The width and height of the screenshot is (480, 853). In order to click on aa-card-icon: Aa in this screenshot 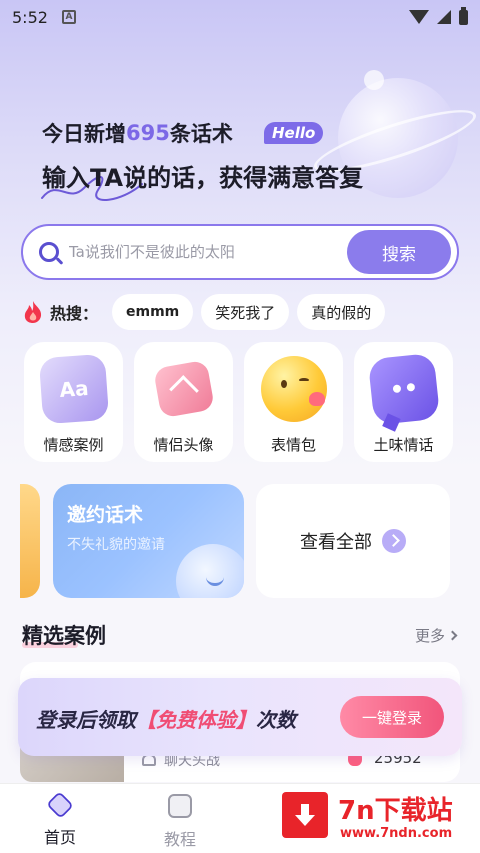, I will do `click(73, 389)`.